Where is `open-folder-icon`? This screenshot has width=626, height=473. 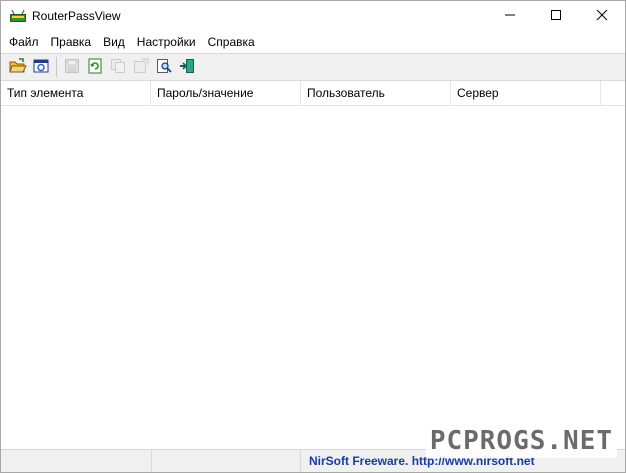
open-folder-icon is located at coordinates (18, 67).